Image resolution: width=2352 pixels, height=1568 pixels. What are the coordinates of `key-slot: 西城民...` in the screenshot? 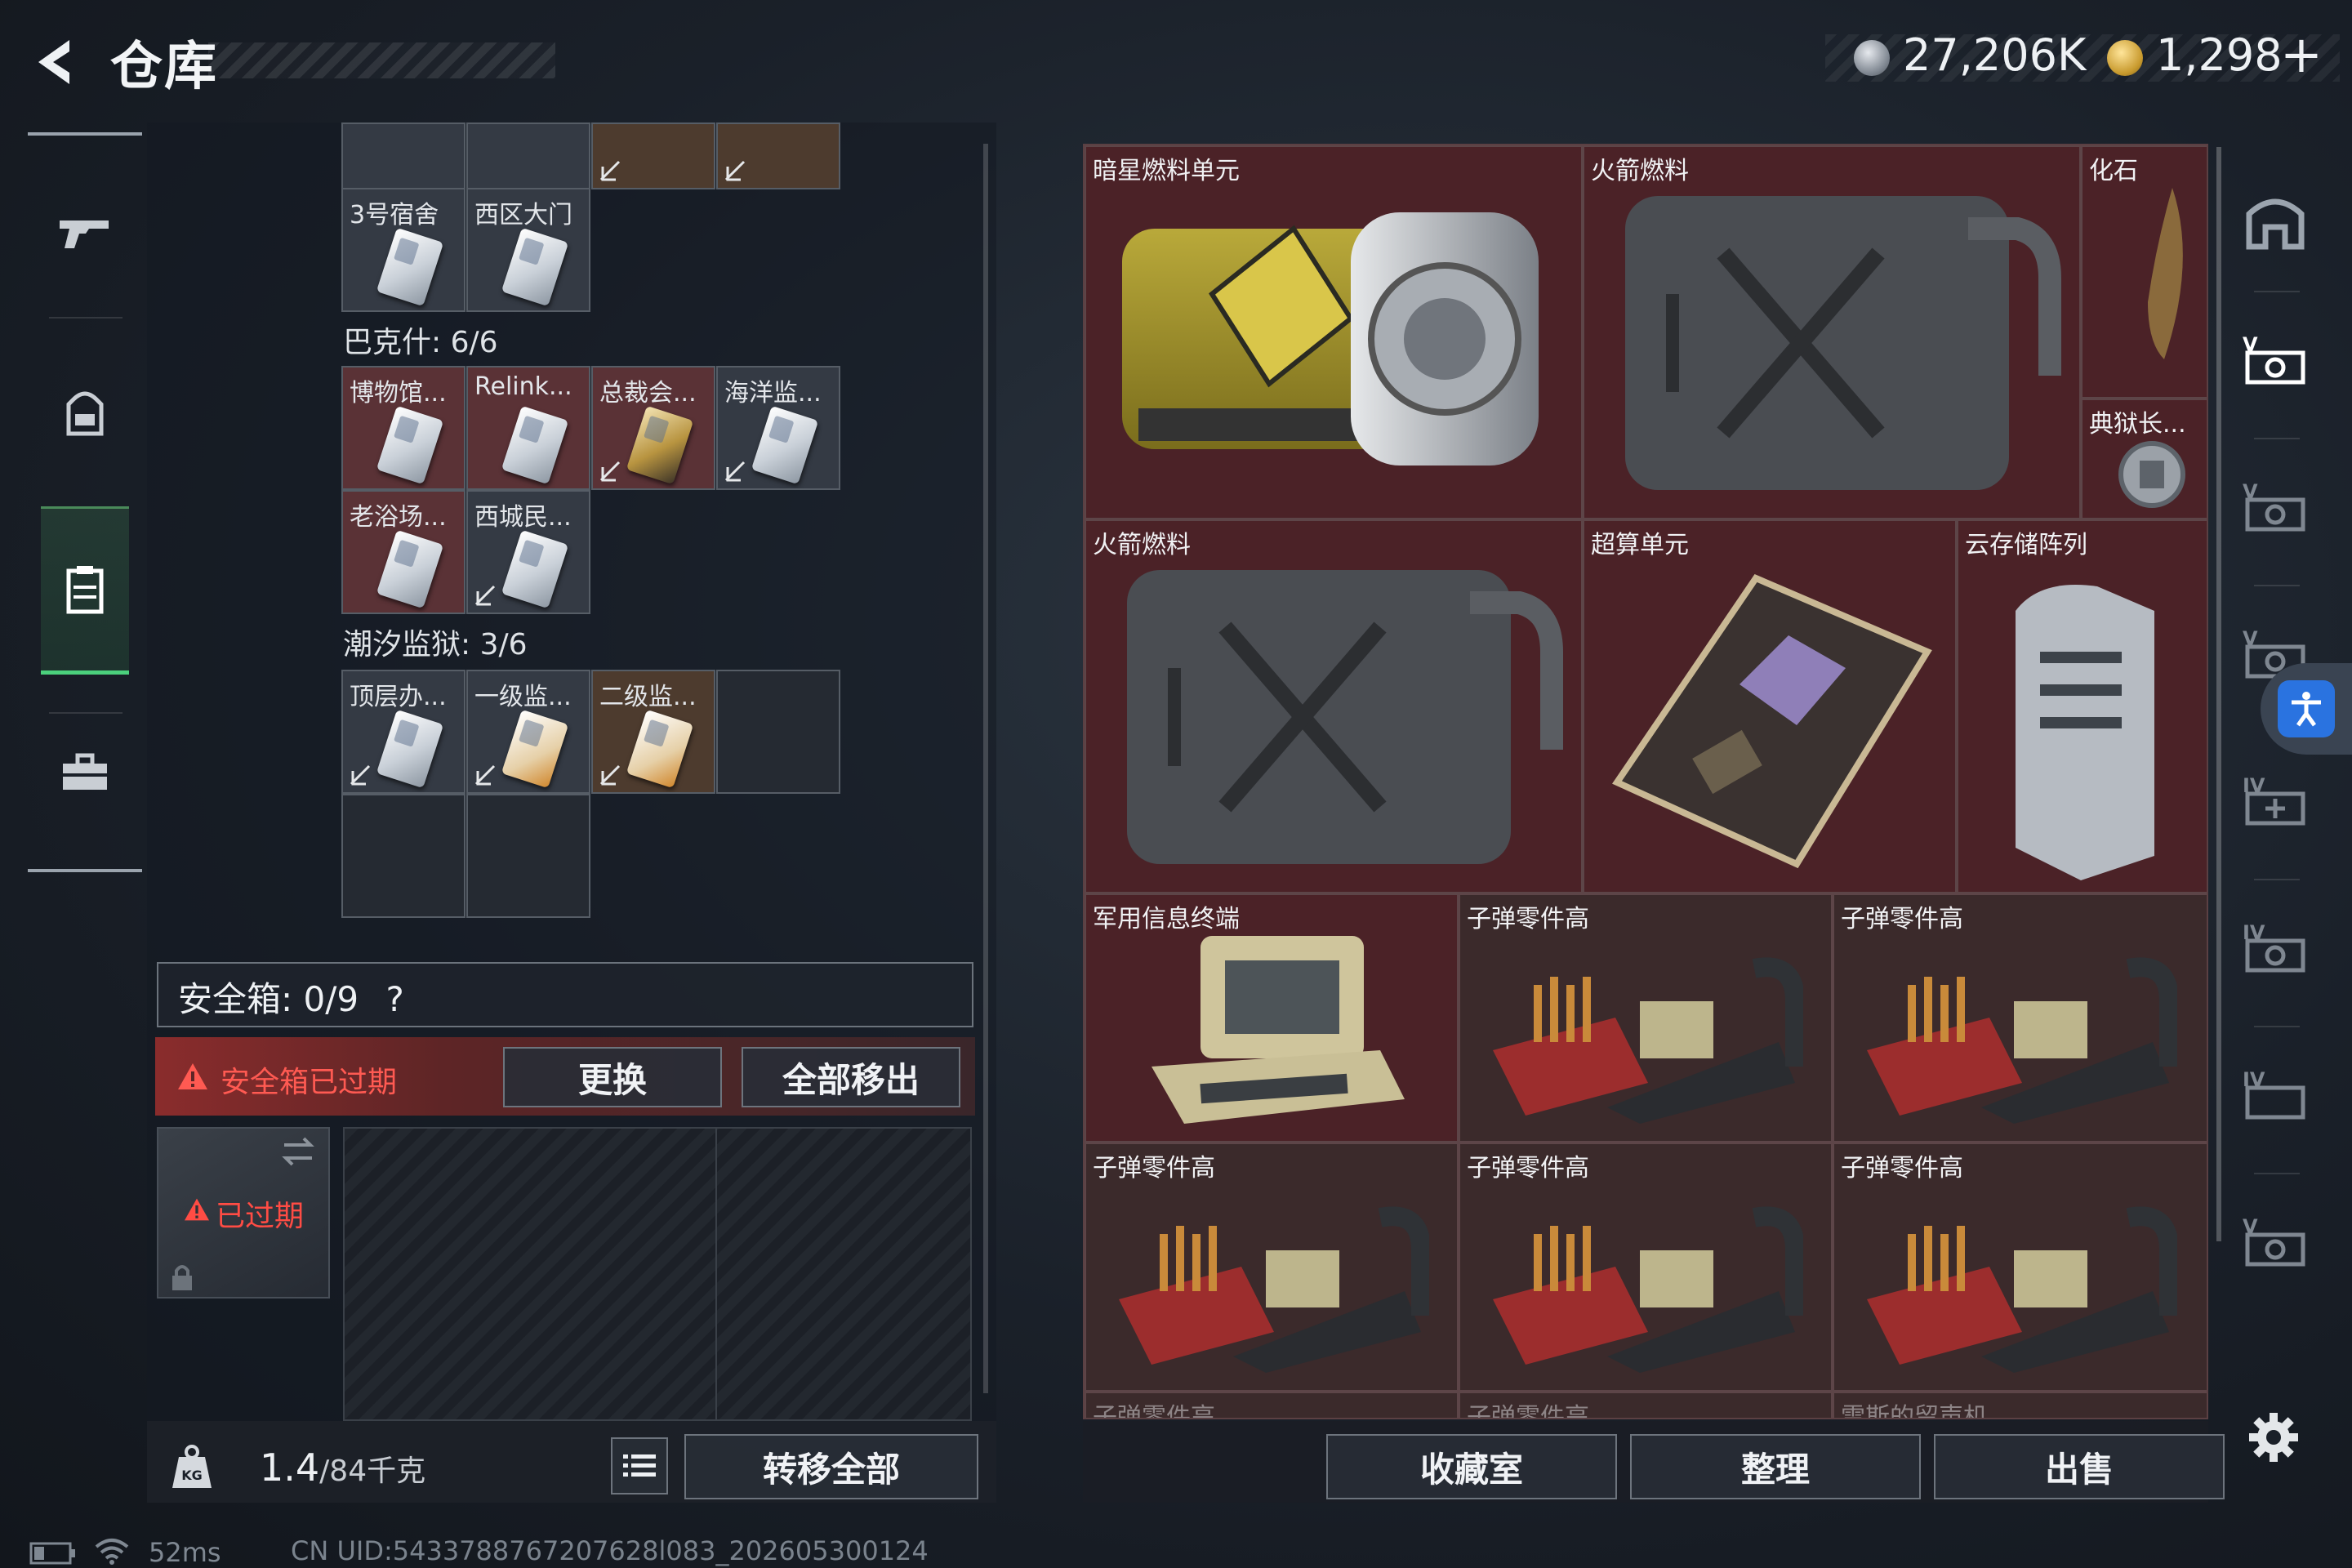 It's located at (528, 552).